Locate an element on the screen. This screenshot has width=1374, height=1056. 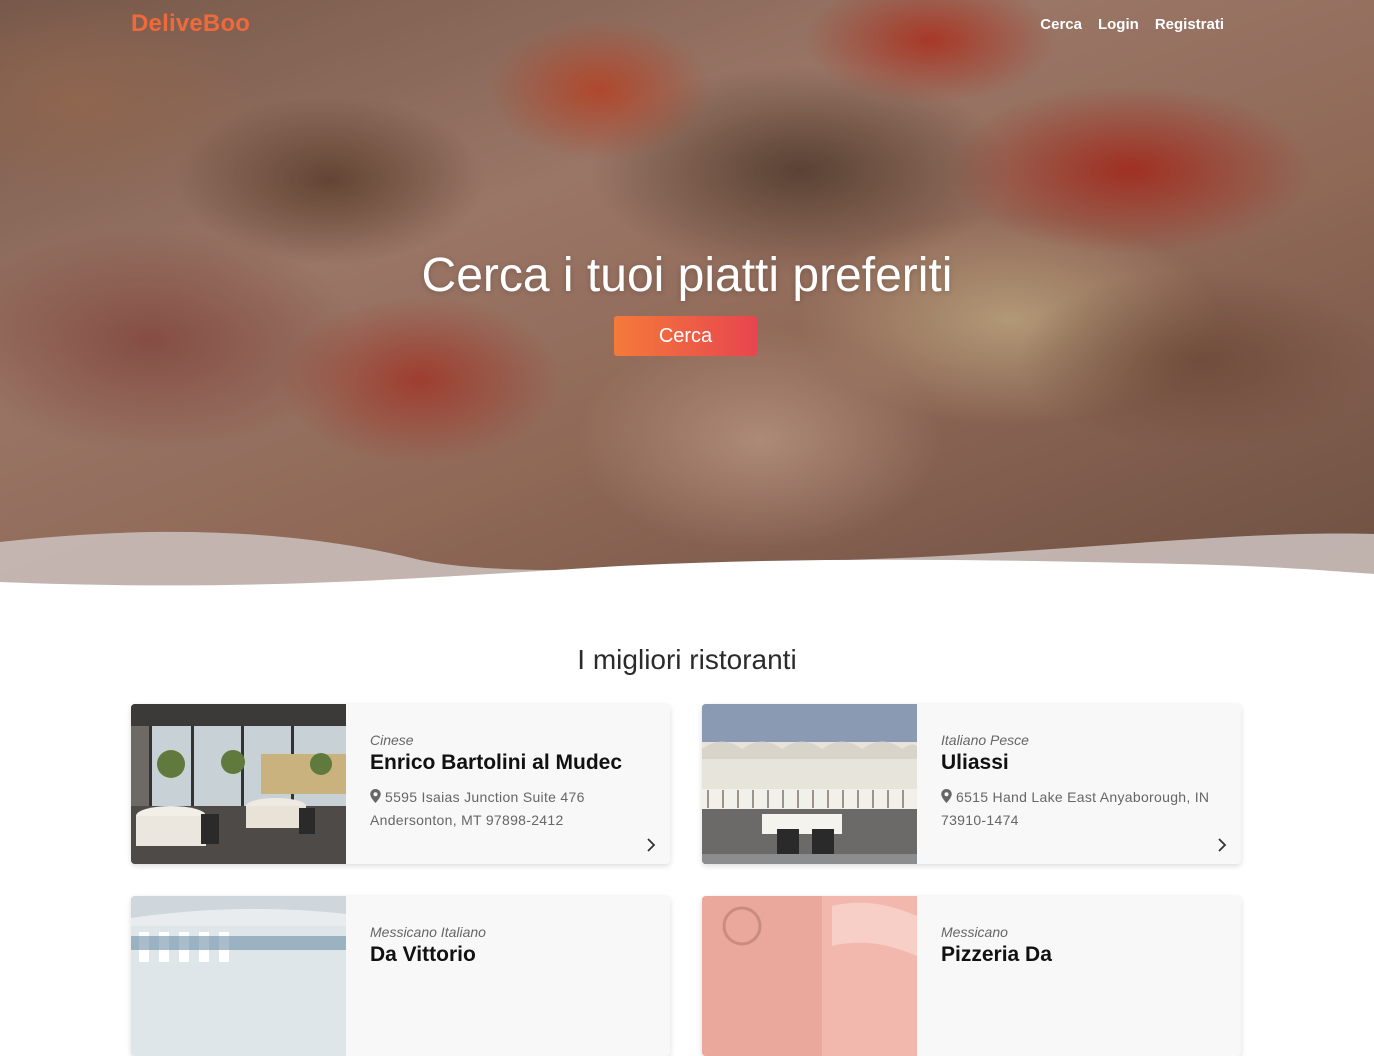
nav-links: Cerca Login Registrati is located at coordinates (1132, 24).